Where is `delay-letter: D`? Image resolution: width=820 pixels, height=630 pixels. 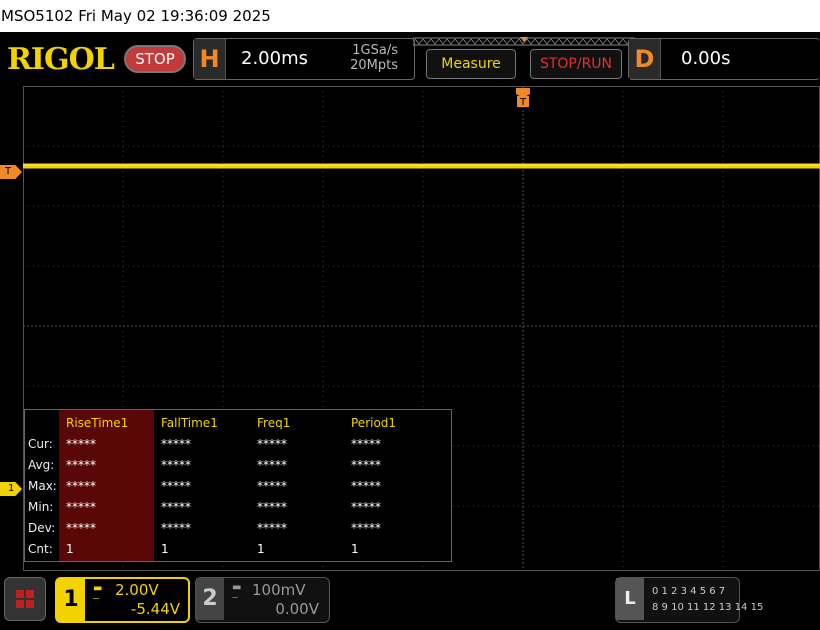 delay-letter: D is located at coordinates (645, 59).